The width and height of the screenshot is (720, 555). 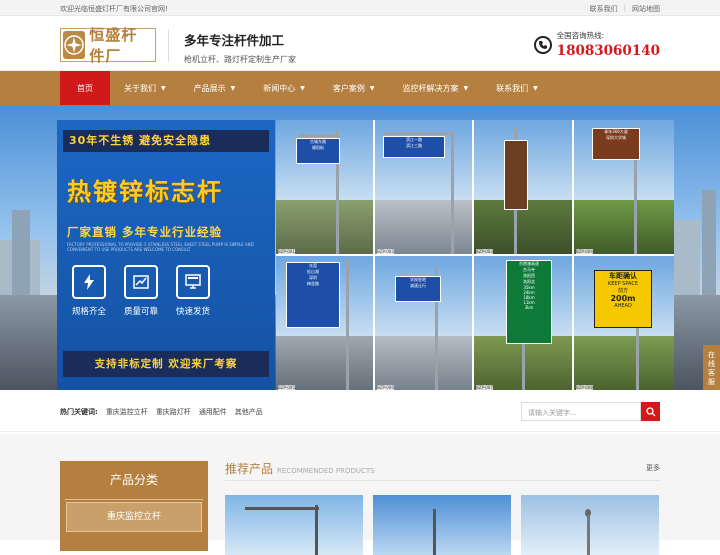 What do you see at coordinates (249, 412) in the screenshot?
I see `keyword-link: 其他产品` at bounding box center [249, 412].